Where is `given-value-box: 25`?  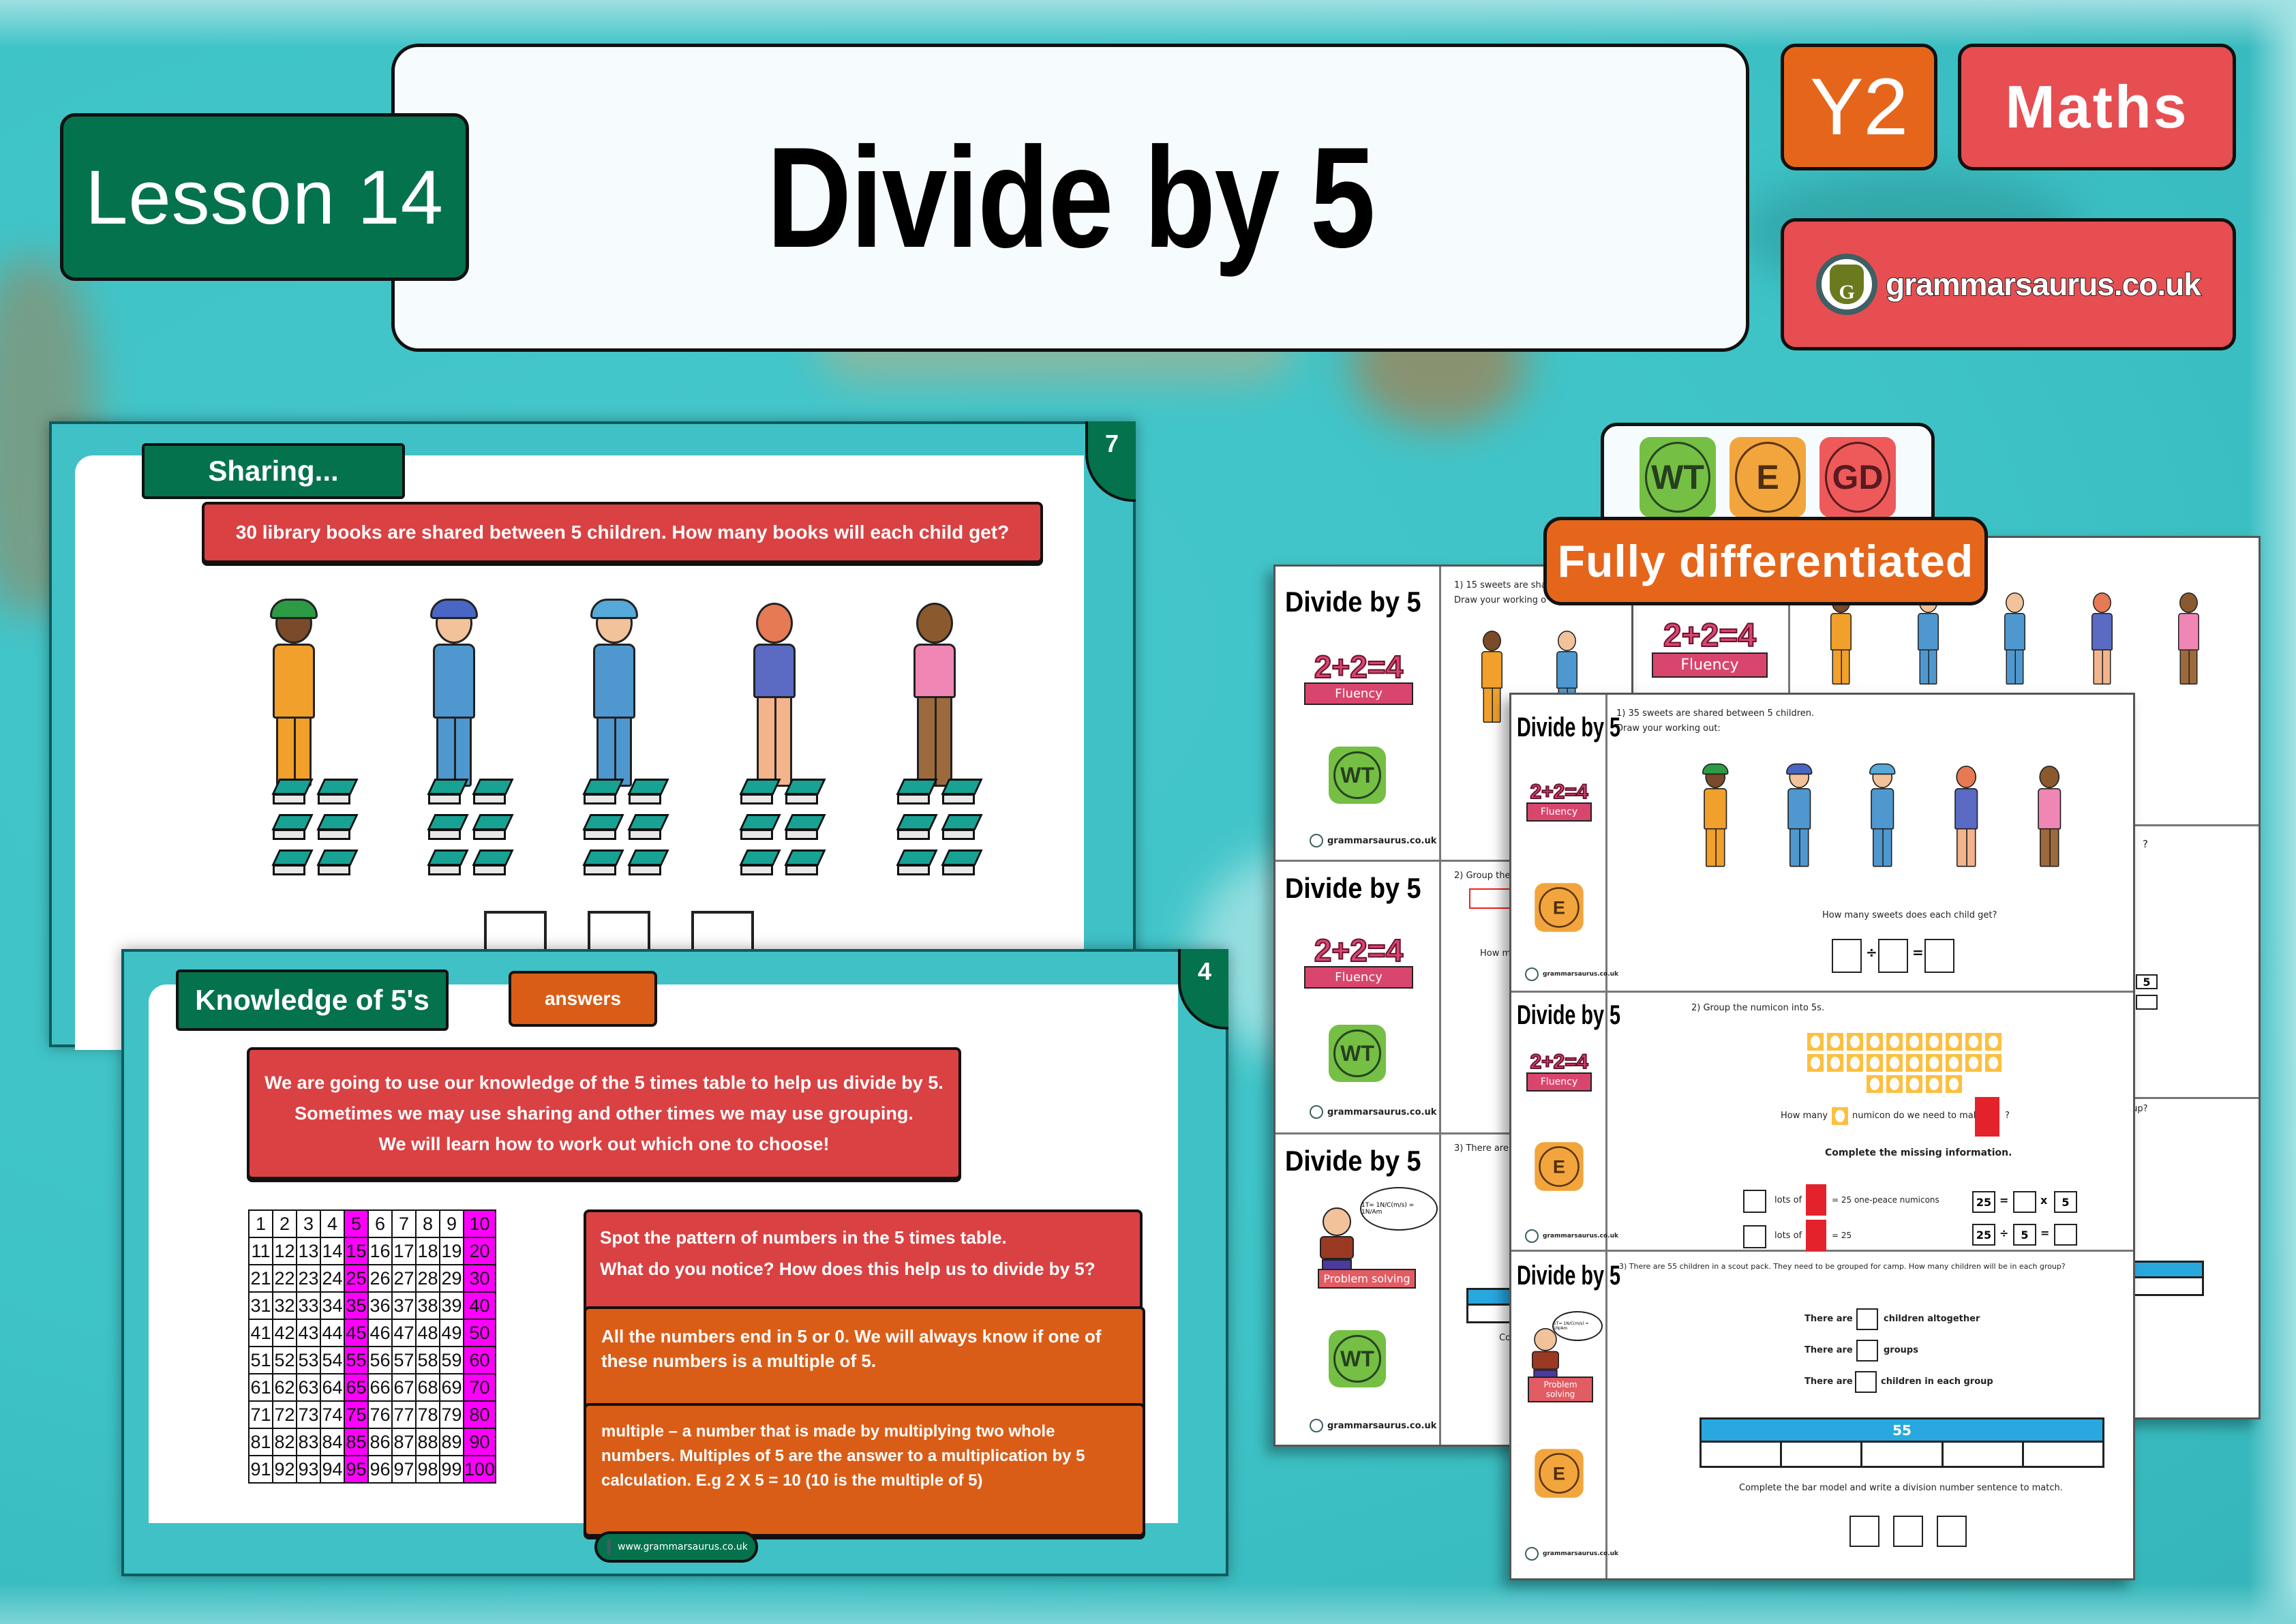
given-value-box: 25 is located at coordinates (1983, 1235).